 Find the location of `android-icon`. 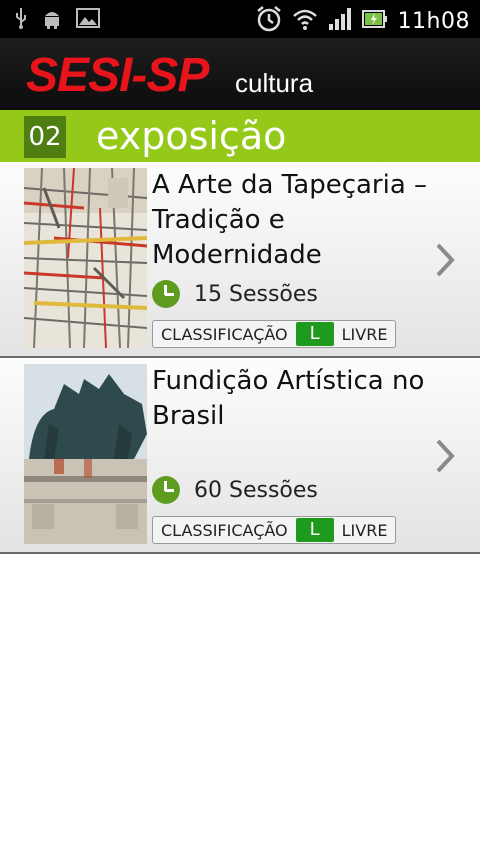

android-icon is located at coordinates (52, 20).